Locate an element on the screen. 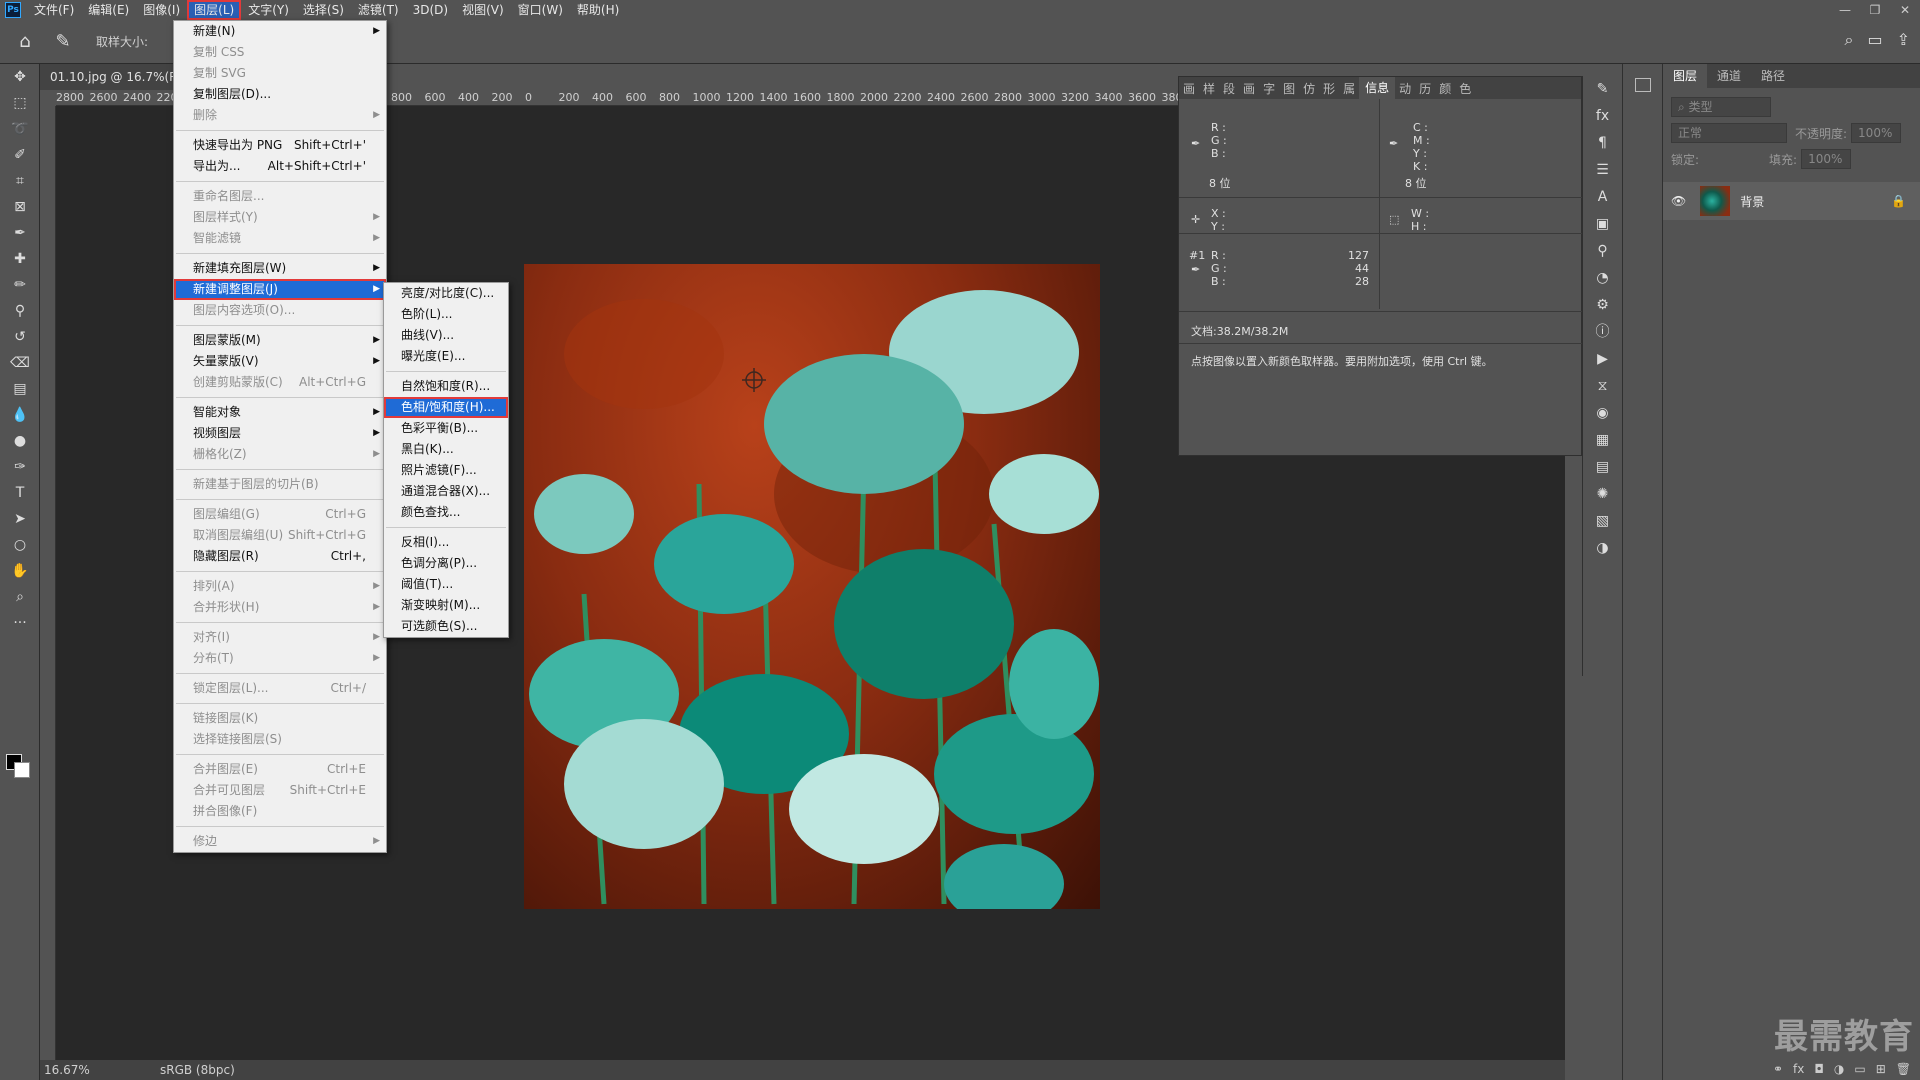  info-panel-tab: 段 is located at coordinates (1229, 88).